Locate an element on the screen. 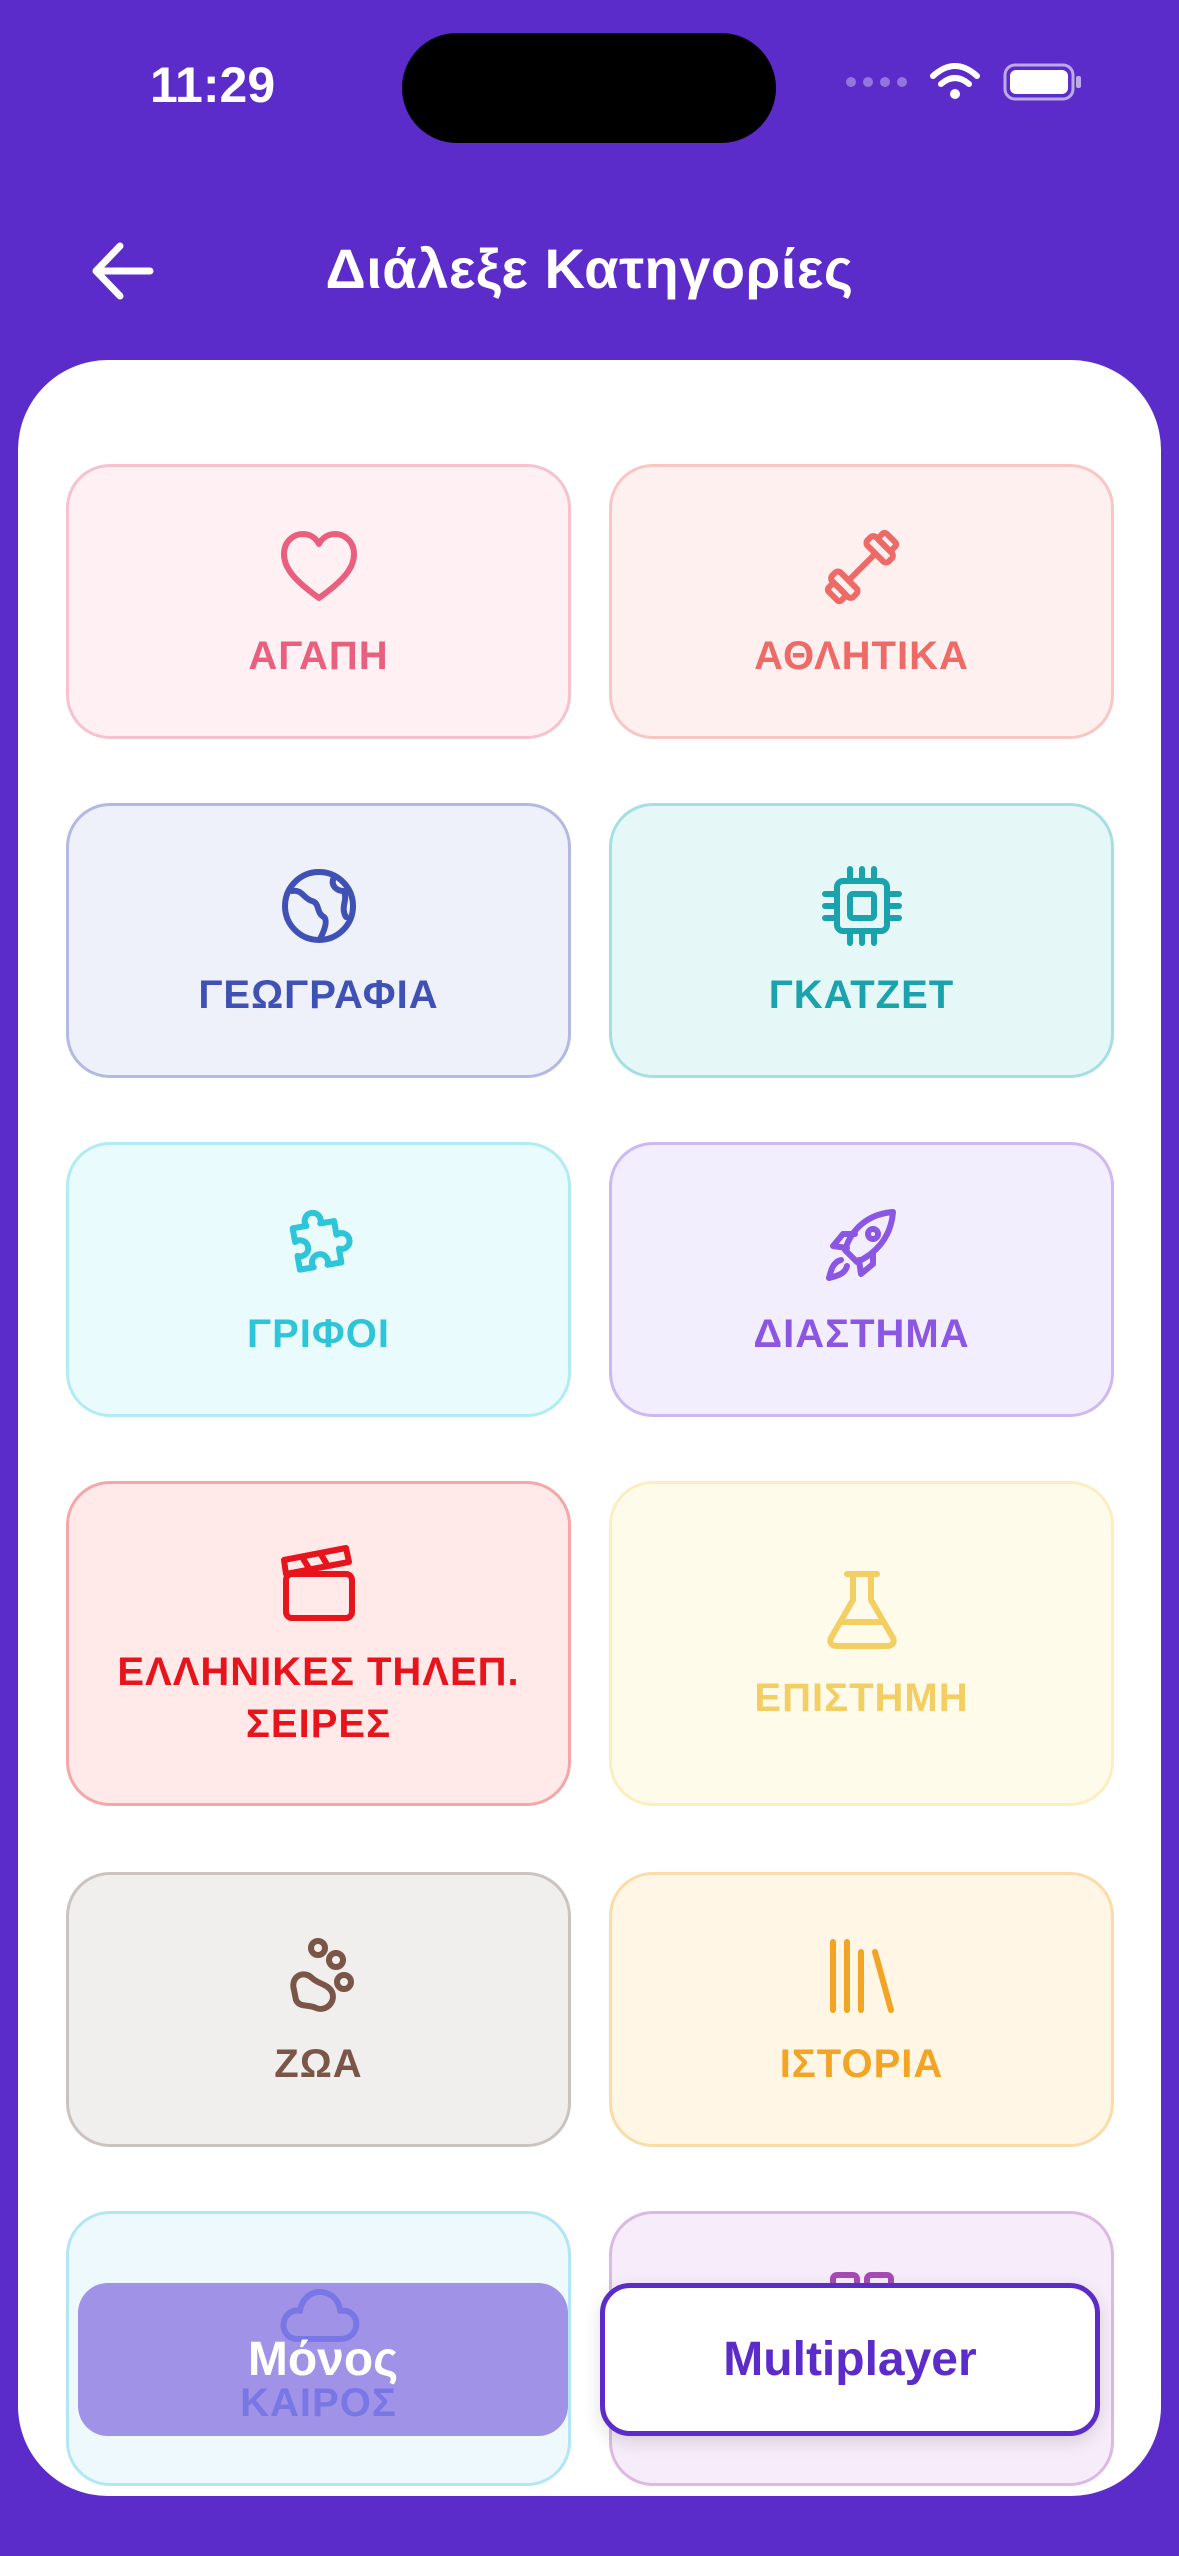 This screenshot has width=1179, height=2556. category-card: ΓΕΩΓΡΑΦΙΑ is located at coordinates (318, 940).